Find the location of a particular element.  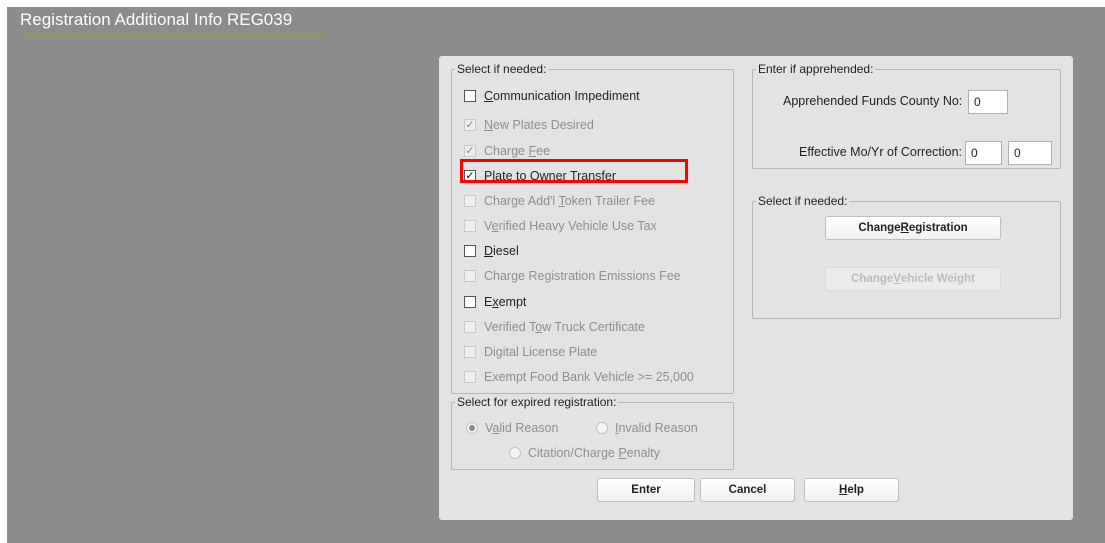

checkbox-label: Exempt Food Bank Vehicle >= 25,000 is located at coordinates (589, 377).